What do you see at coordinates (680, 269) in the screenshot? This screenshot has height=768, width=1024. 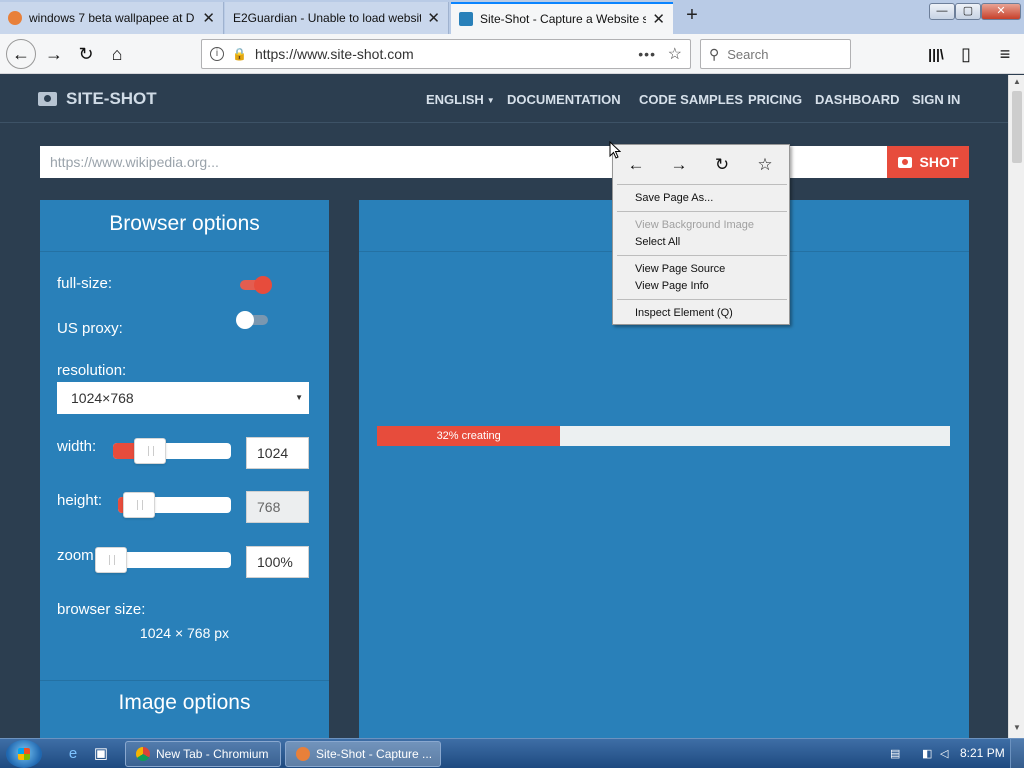 I see `menu-item-view-page-source: View Page Source` at bounding box center [680, 269].